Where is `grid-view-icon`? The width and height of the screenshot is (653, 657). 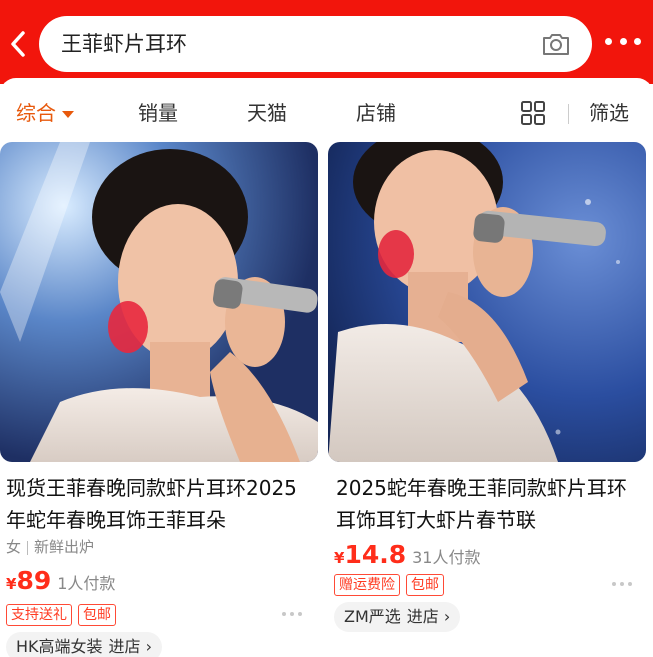 grid-view-icon is located at coordinates (533, 113).